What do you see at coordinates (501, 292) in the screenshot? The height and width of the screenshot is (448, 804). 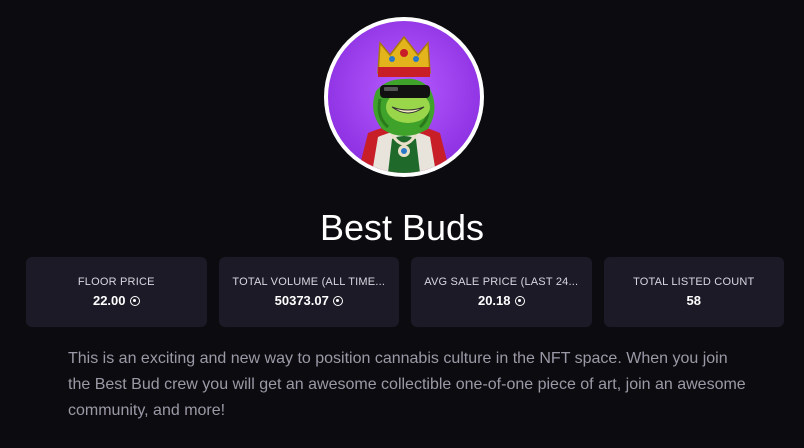 I see `stat-card-avg-sale-price: AVG SALE PRICE (LAST 24... 20.18` at bounding box center [501, 292].